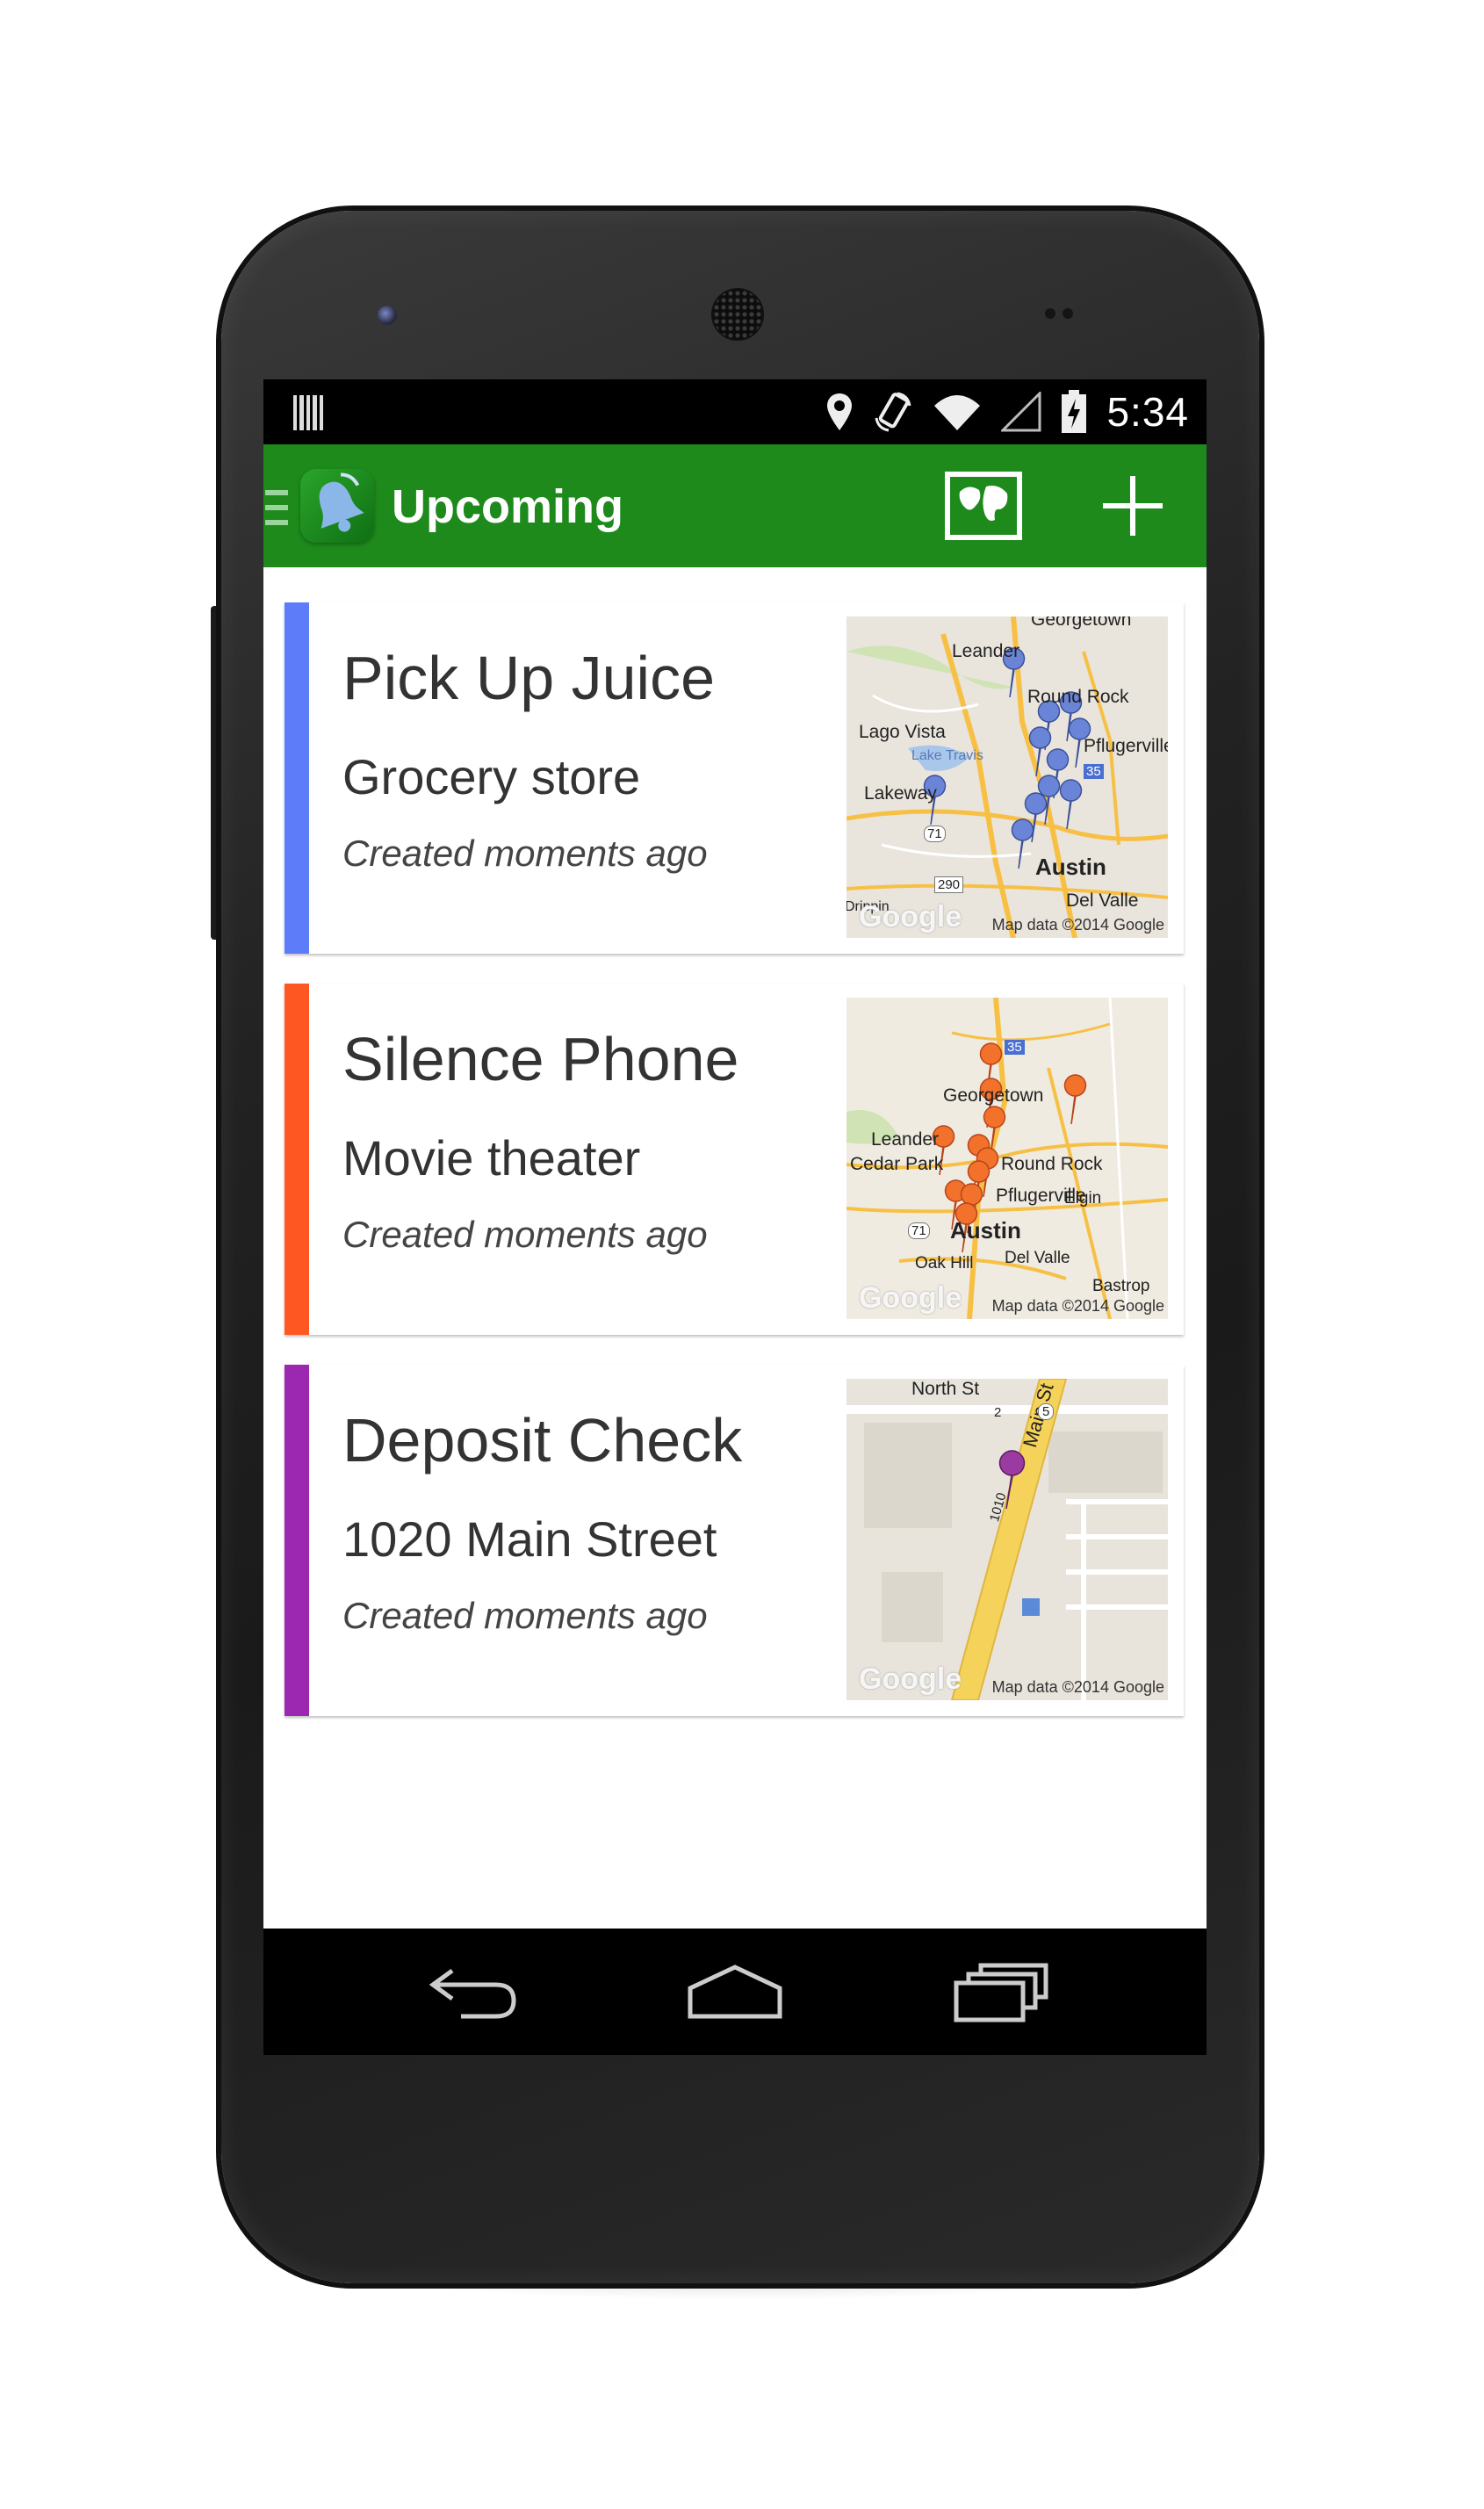 The height and width of the screenshot is (2509, 1484). I want to click on add-icon, so click(1133, 506).